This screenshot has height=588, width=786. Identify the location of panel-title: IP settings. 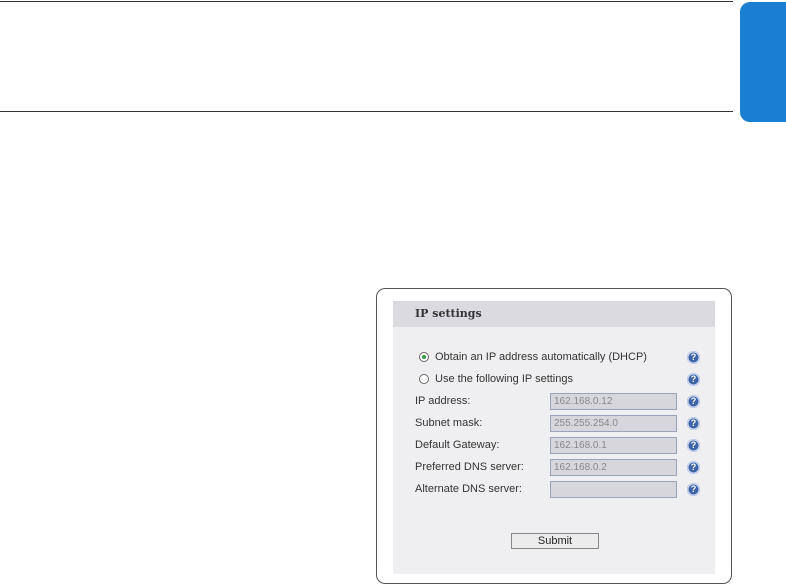
(448, 313).